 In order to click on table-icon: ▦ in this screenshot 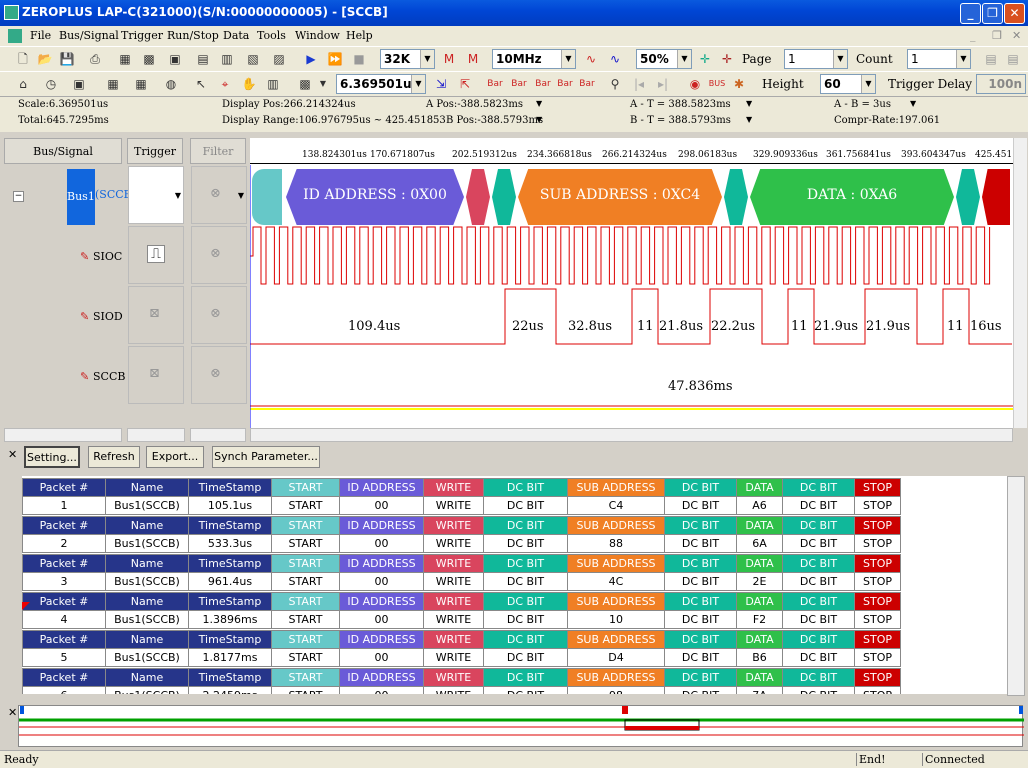, I will do `click(113, 84)`.